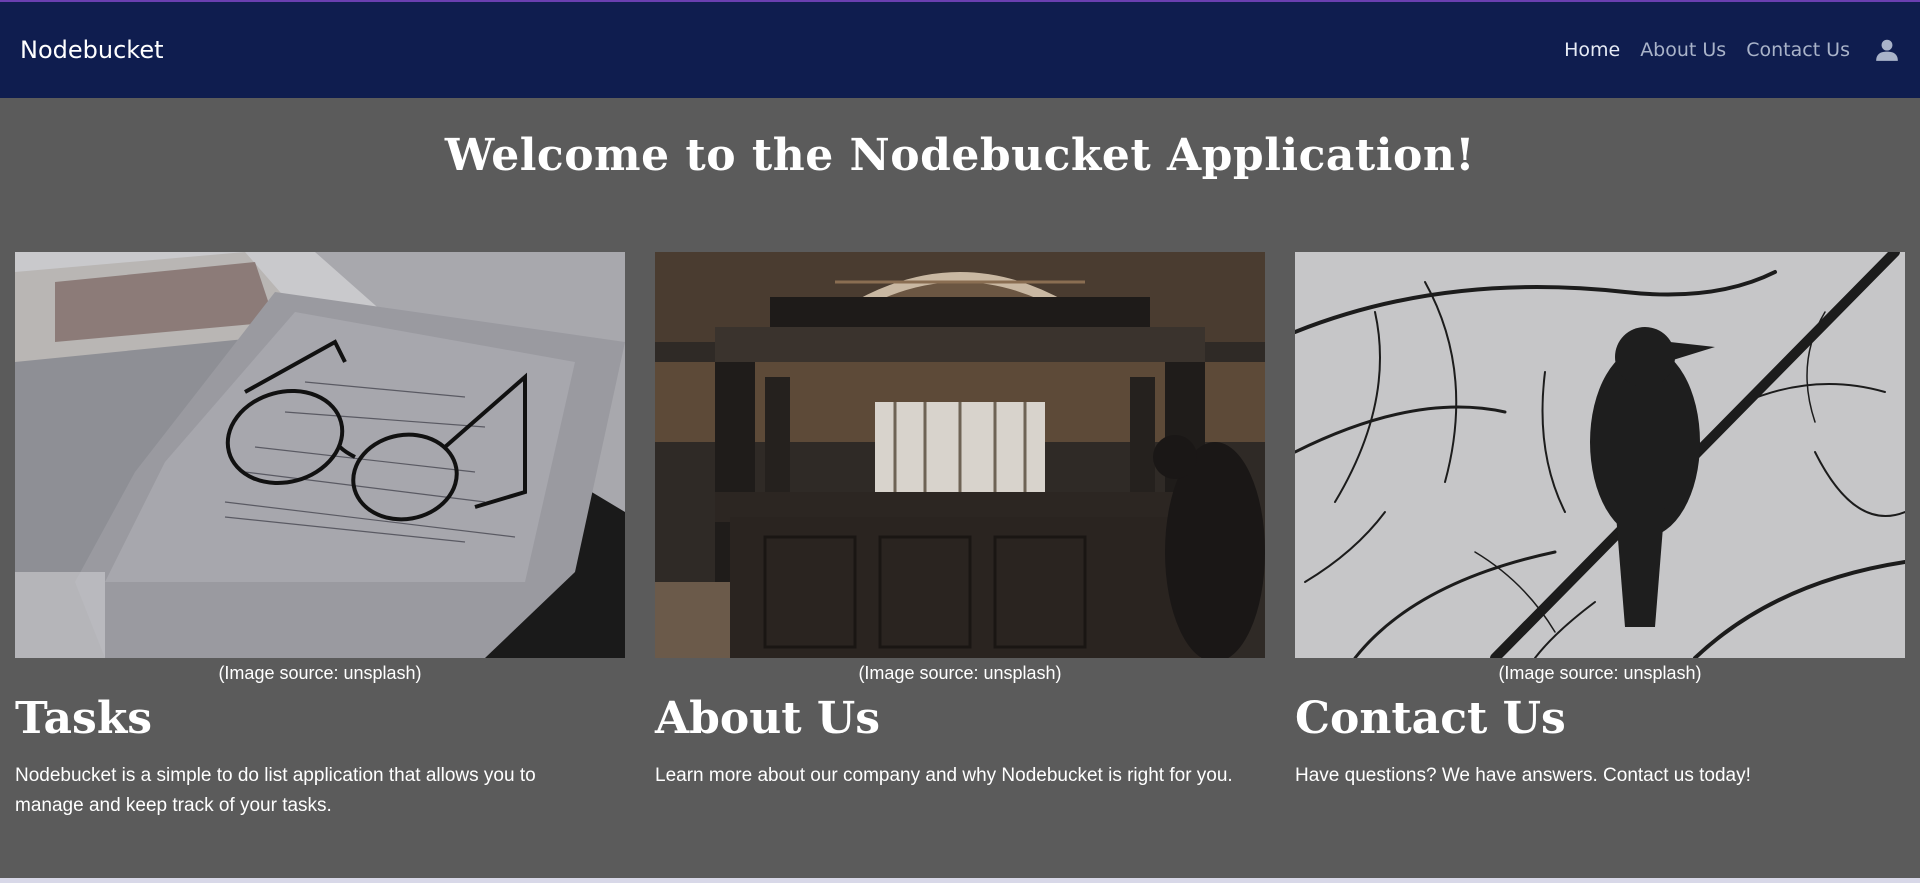 This screenshot has height=883, width=1920. What do you see at coordinates (320, 455) in the screenshot?
I see `card-image-tasks` at bounding box center [320, 455].